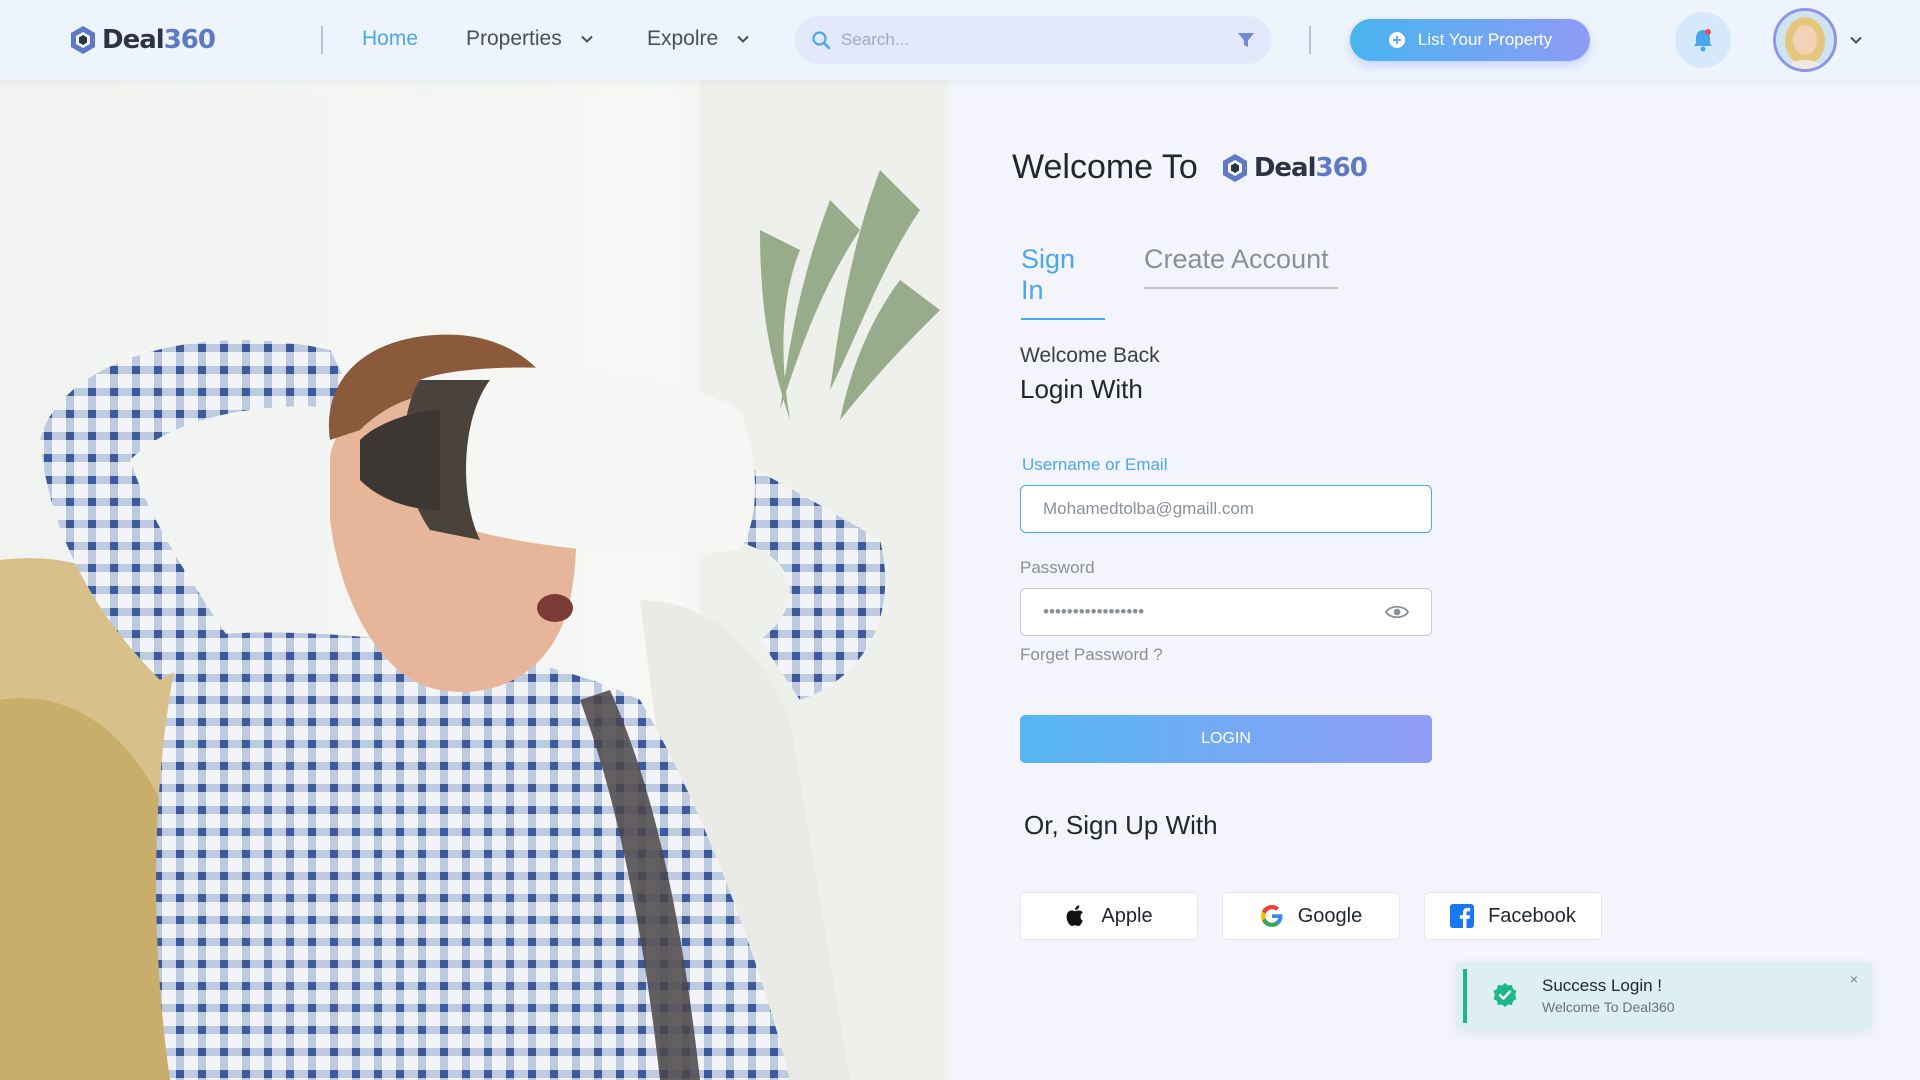 The height and width of the screenshot is (1080, 1920). Describe the element at coordinates (1057, 567) in the screenshot. I see `password-label: Password` at that location.